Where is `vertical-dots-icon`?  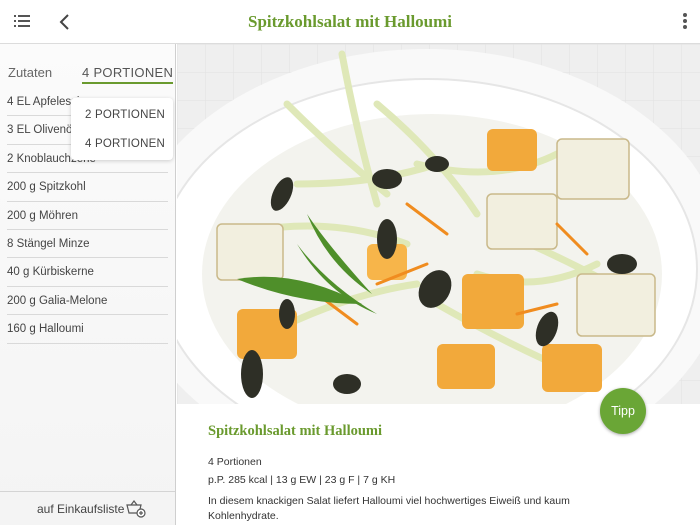 vertical-dots-icon is located at coordinates (685, 22).